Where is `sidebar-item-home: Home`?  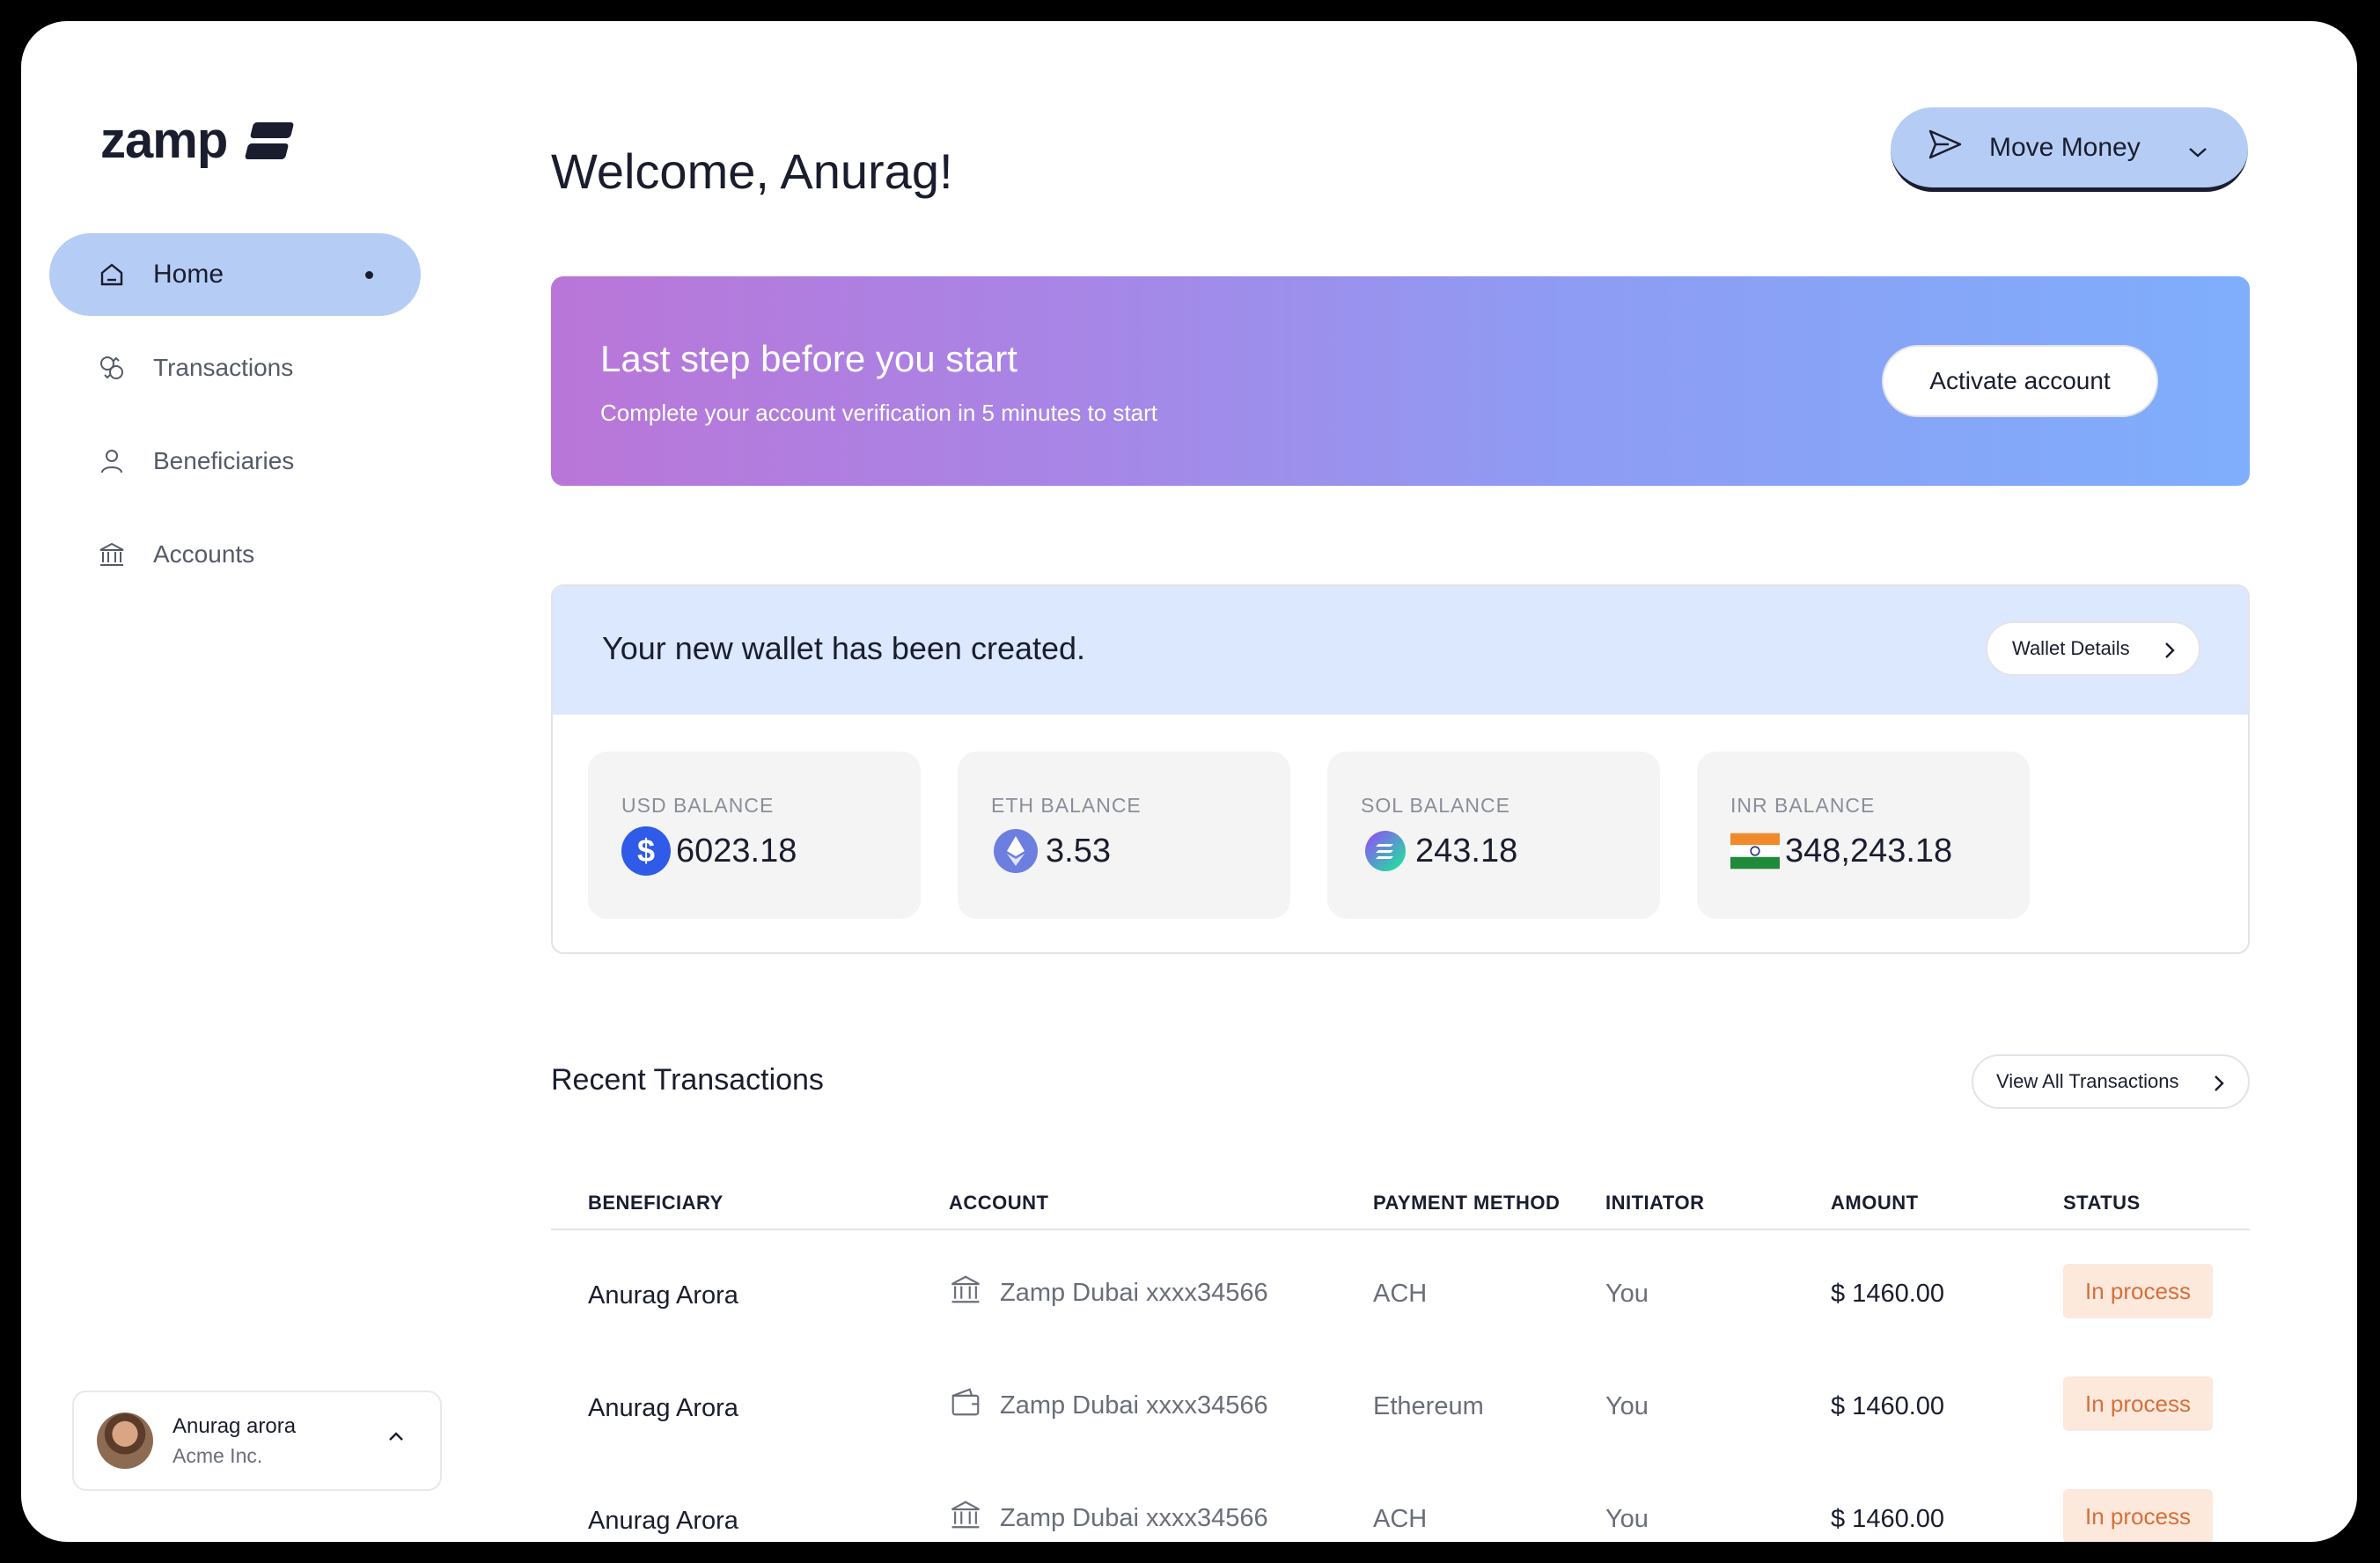 sidebar-item-home: Home is located at coordinates (235, 274).